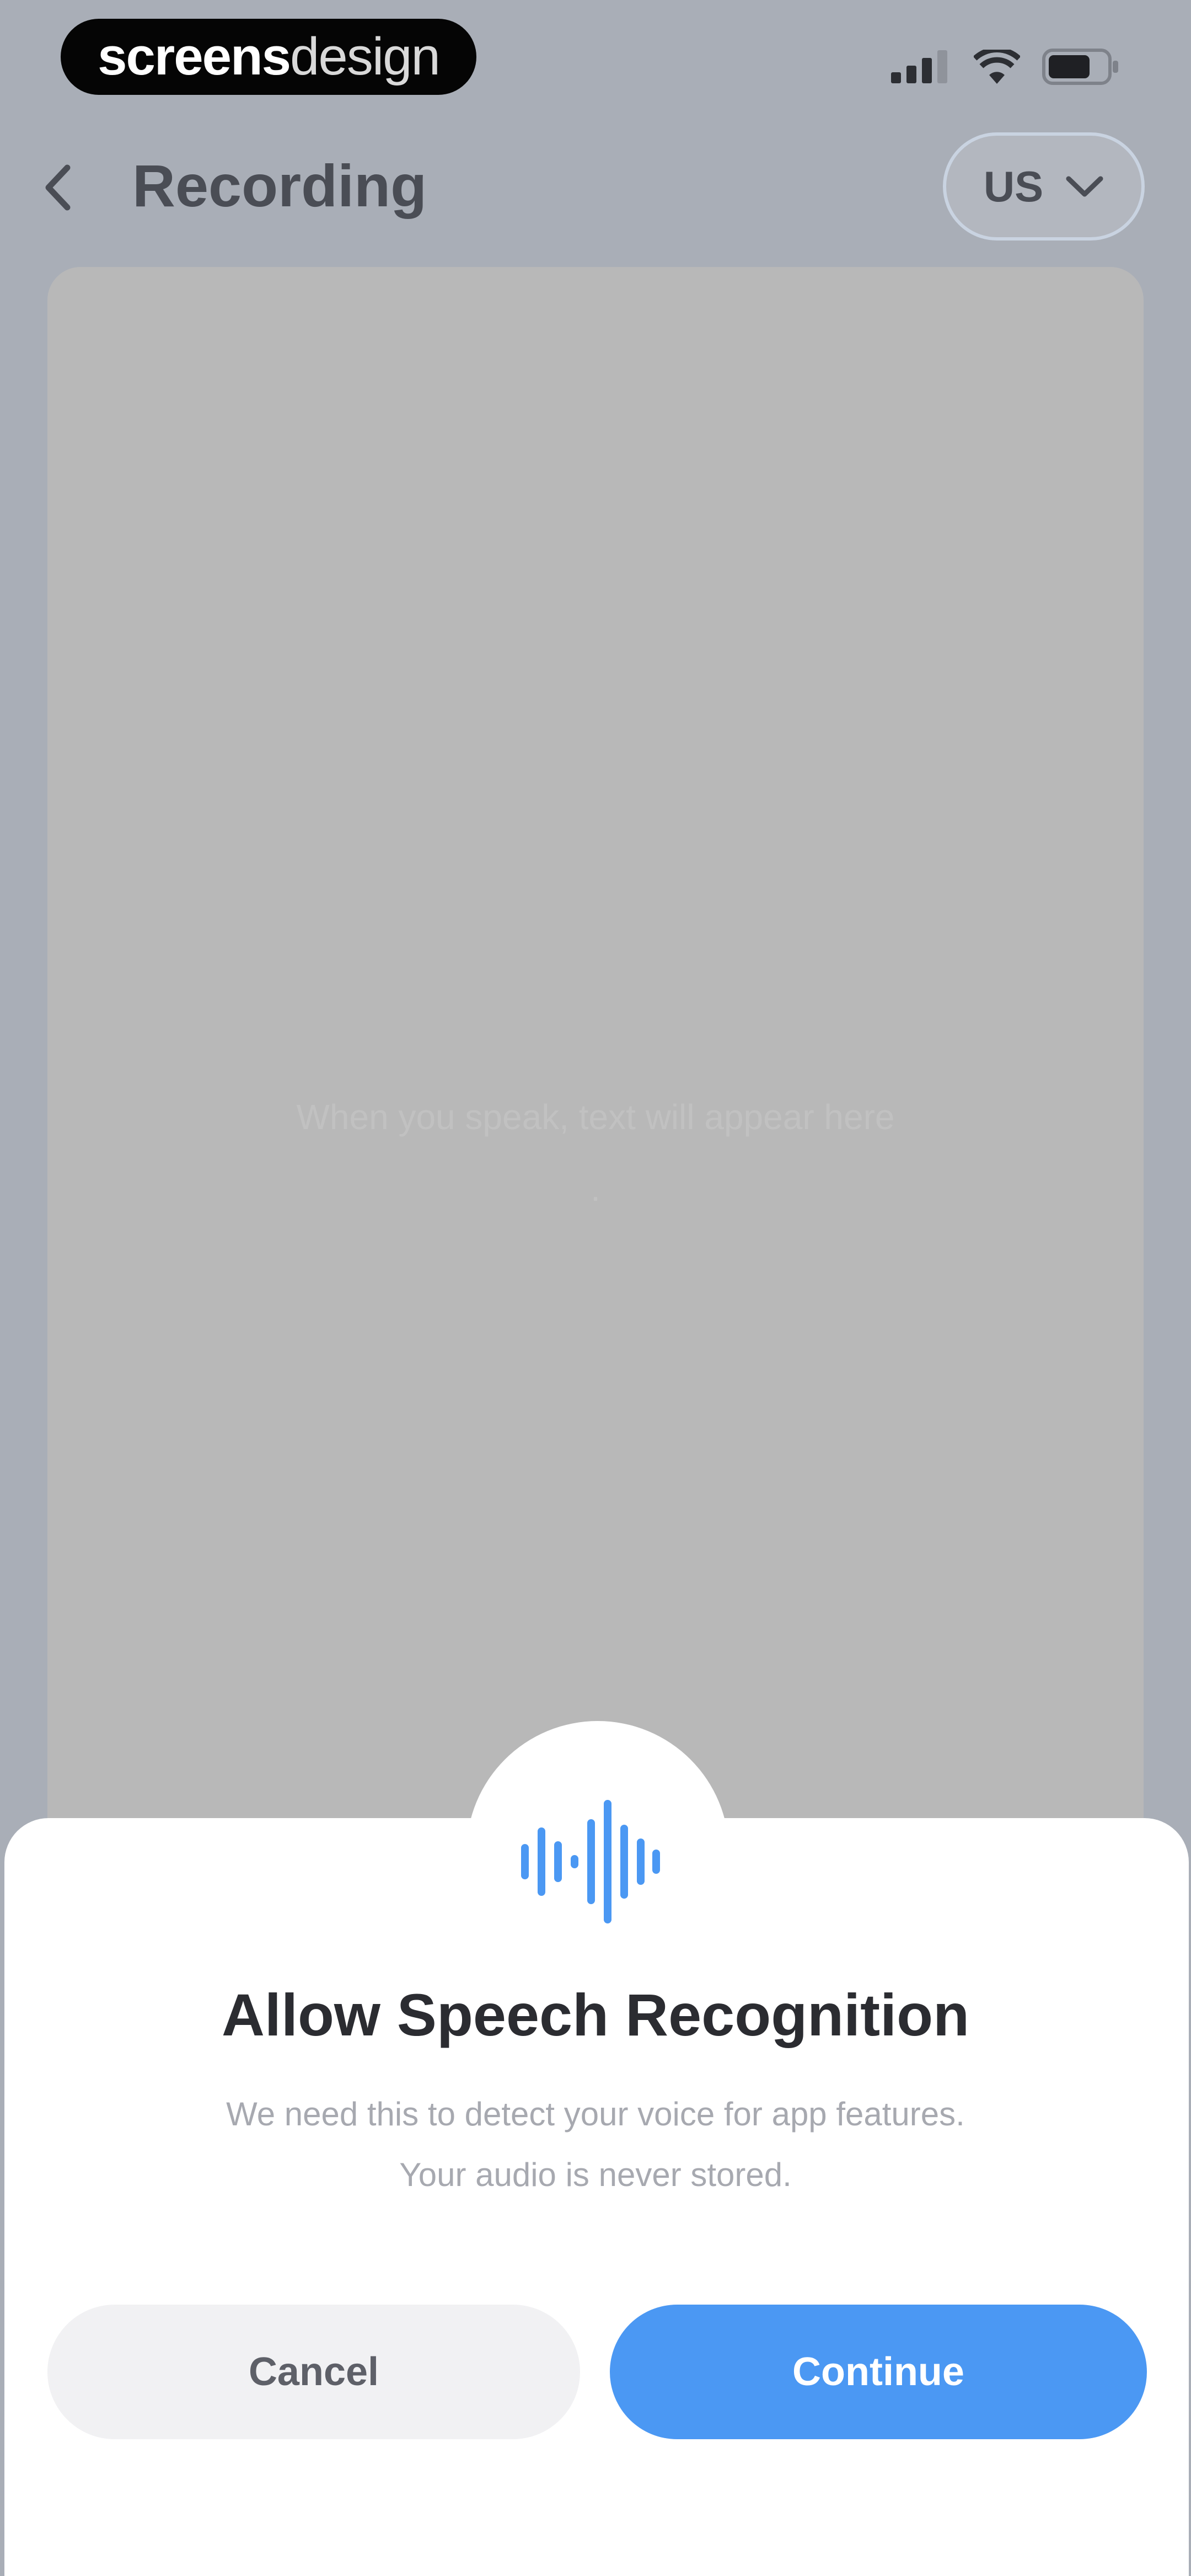 This screenshot has width=1191, height=2576. I want to click on continue-button: Continue, so click(878, 2372).